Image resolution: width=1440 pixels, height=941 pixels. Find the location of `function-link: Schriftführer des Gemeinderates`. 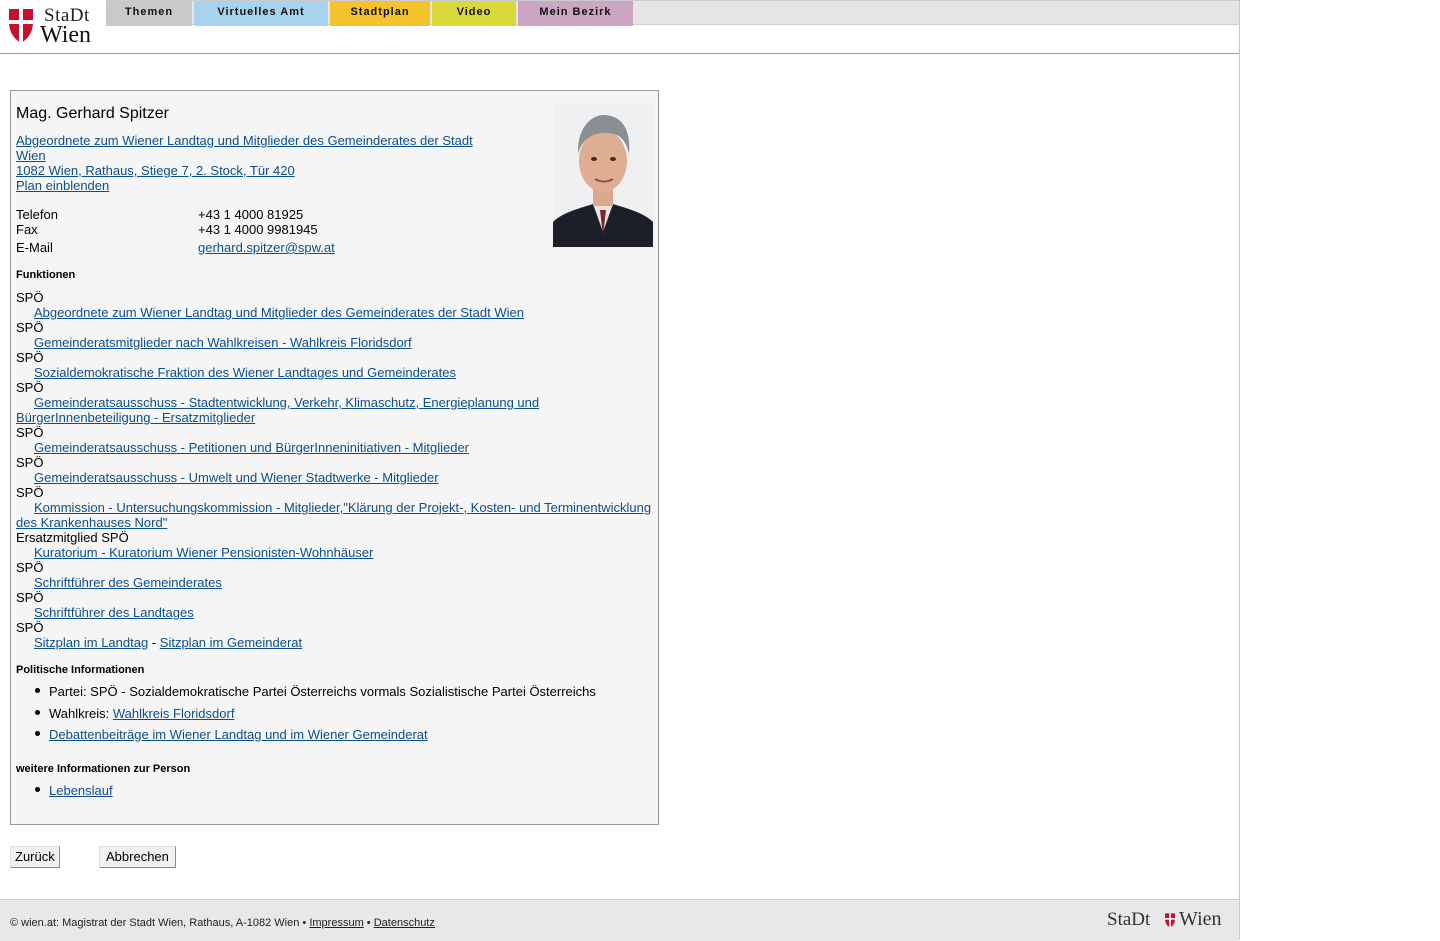

function-link: Schriftführer des Gemeinderates is located at coordinates (128, 582).